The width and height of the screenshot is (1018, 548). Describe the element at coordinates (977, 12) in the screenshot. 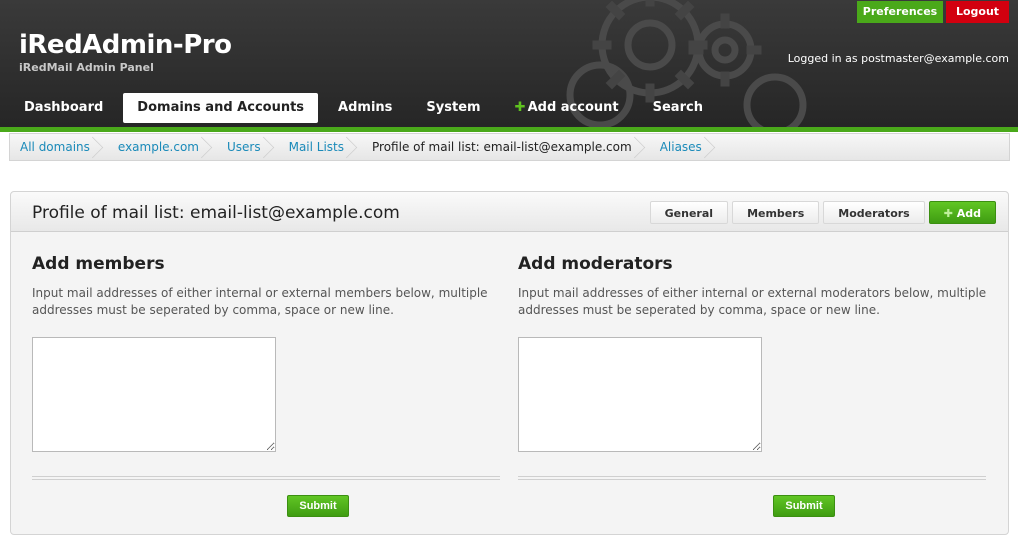

I see `logout-link: Logout` at that location.